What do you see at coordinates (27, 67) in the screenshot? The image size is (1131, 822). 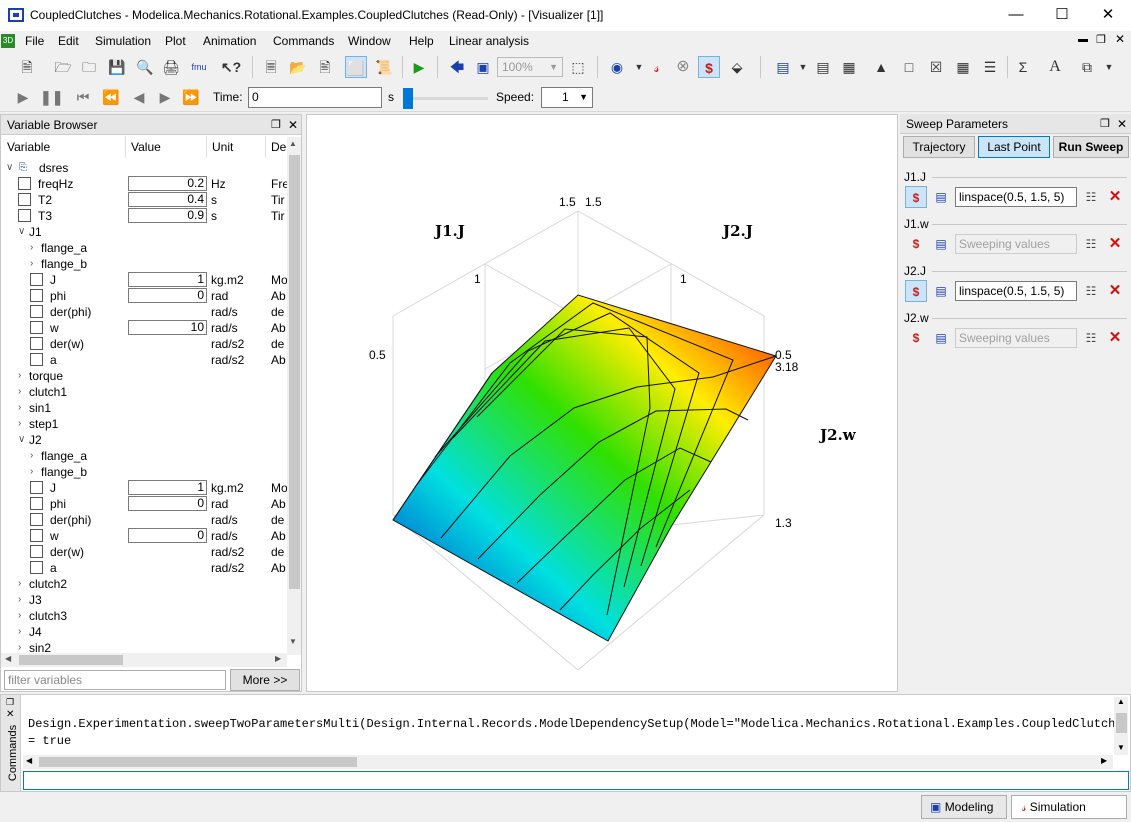 I see `new-file-icon: 🗎` at bounding box center [27, 67].